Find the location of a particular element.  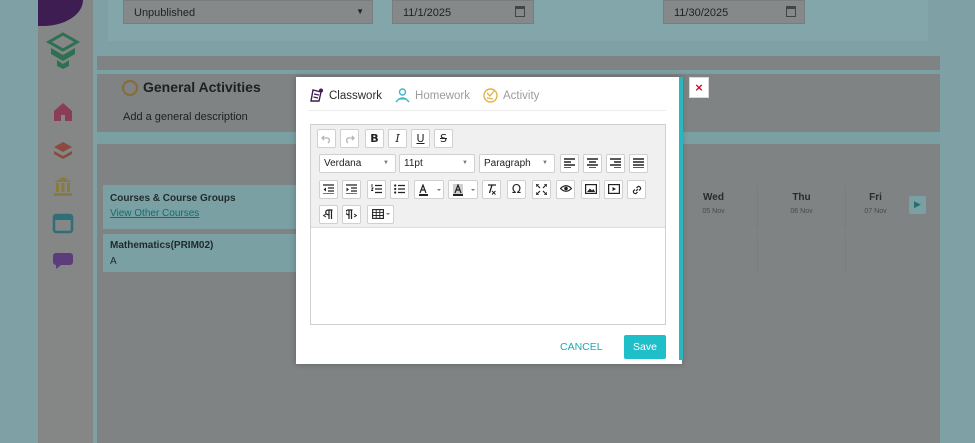

image-icon is located at coordinates (590, 189).